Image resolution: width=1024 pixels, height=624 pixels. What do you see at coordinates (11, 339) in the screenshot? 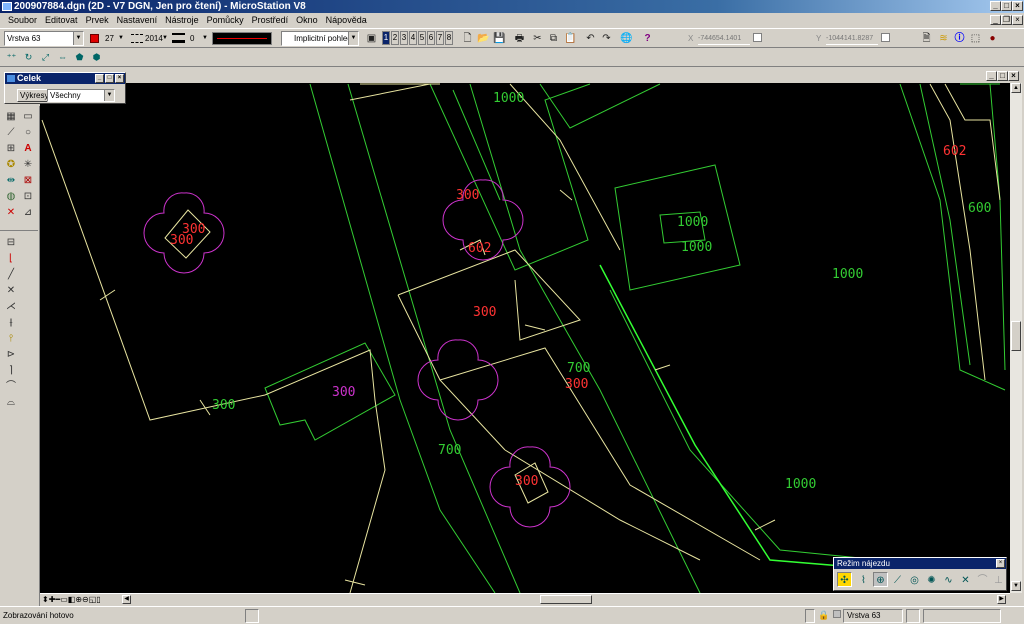
I see `insert-vertex-icon: ⫯` at bounding box center [11, 339].